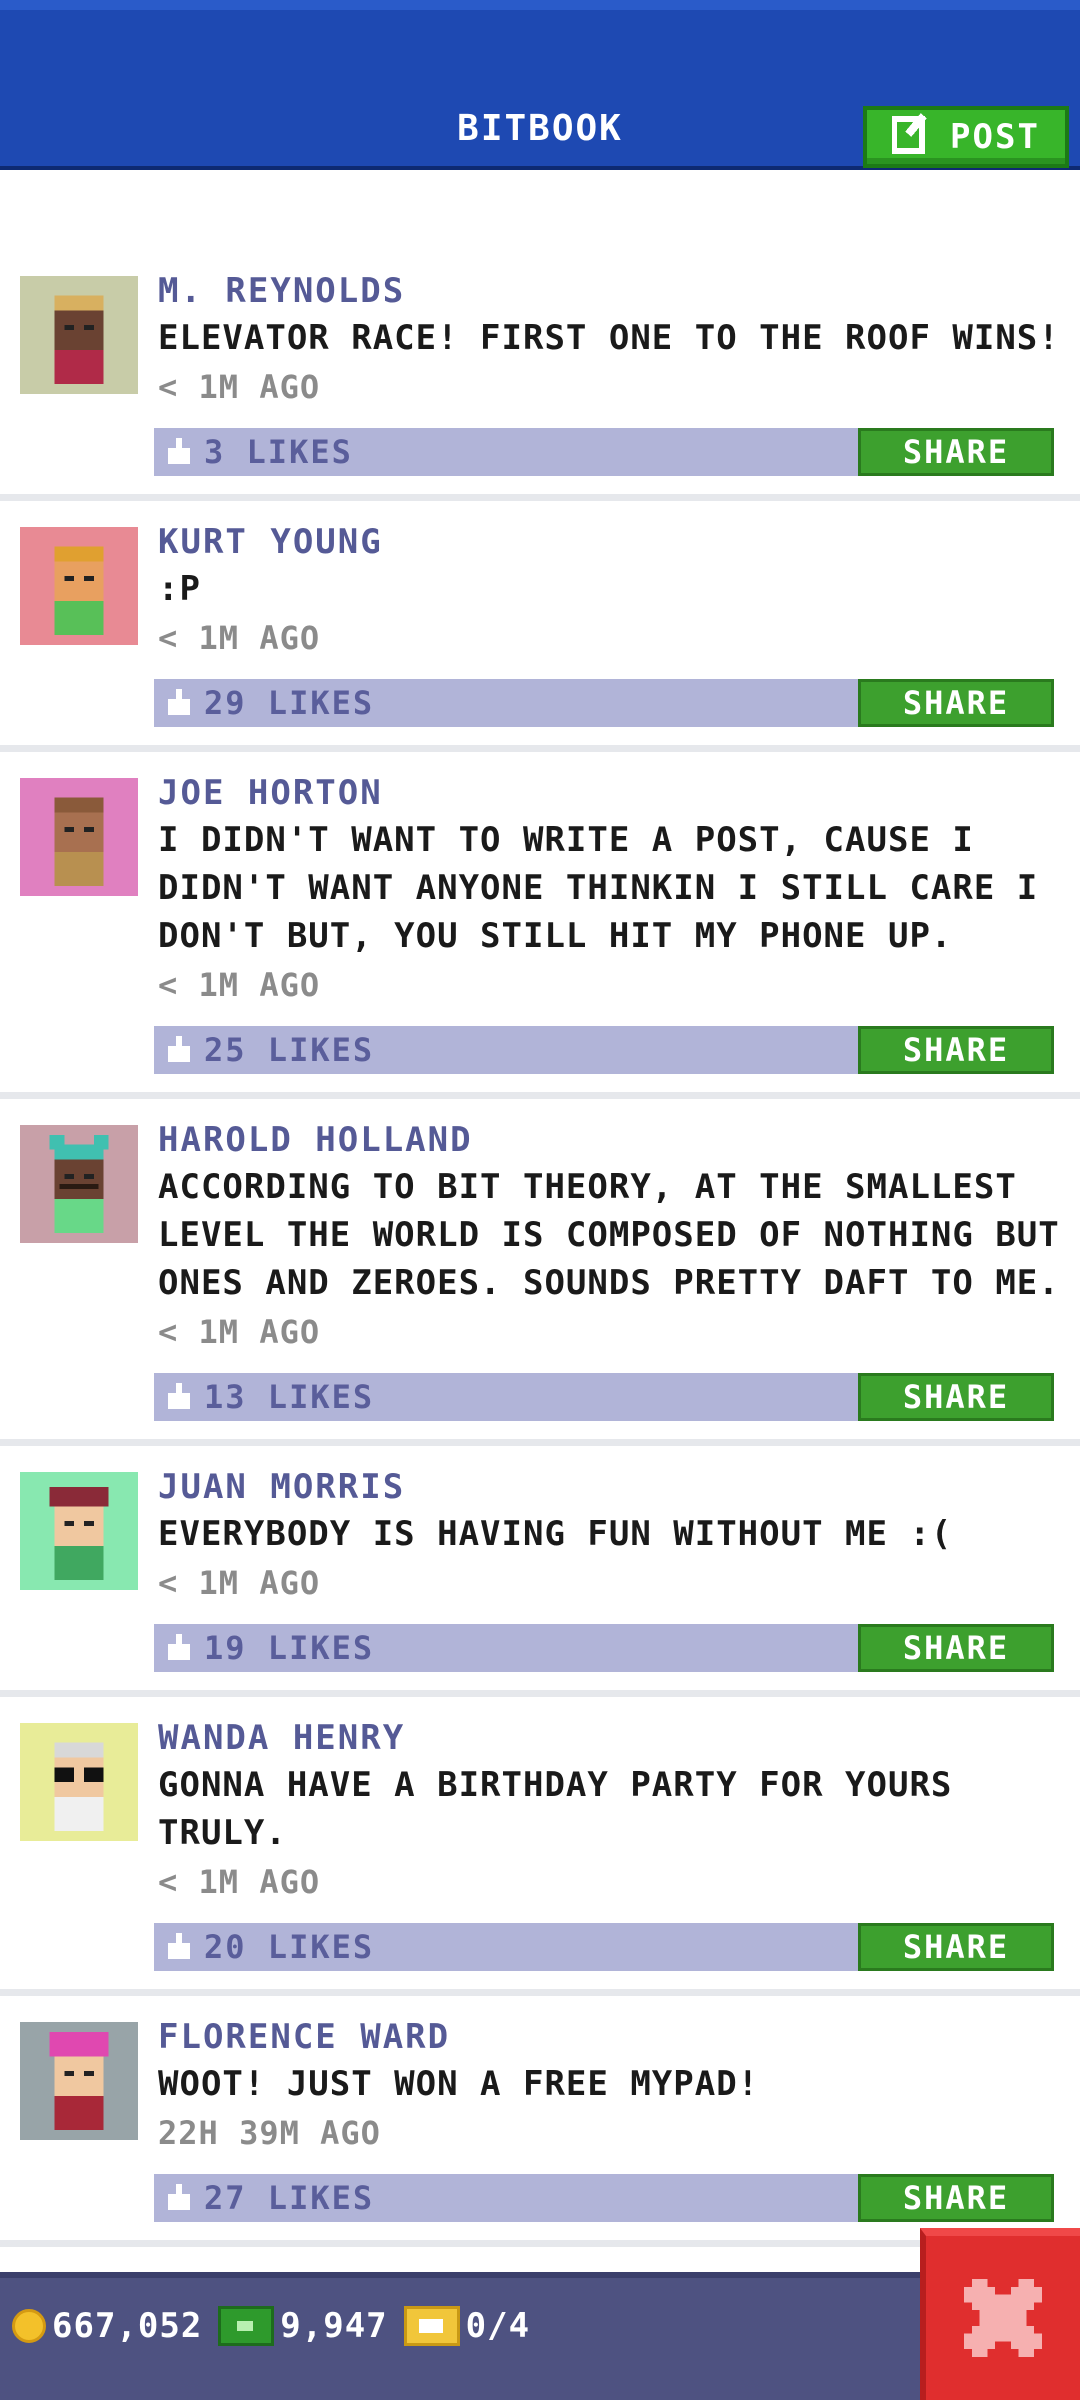 The height and width of the screenshot is (2400, 1080). Describe the element at coordinates (127, 2326) in the screenshot. I see `coins-value: 667,052` at that location.